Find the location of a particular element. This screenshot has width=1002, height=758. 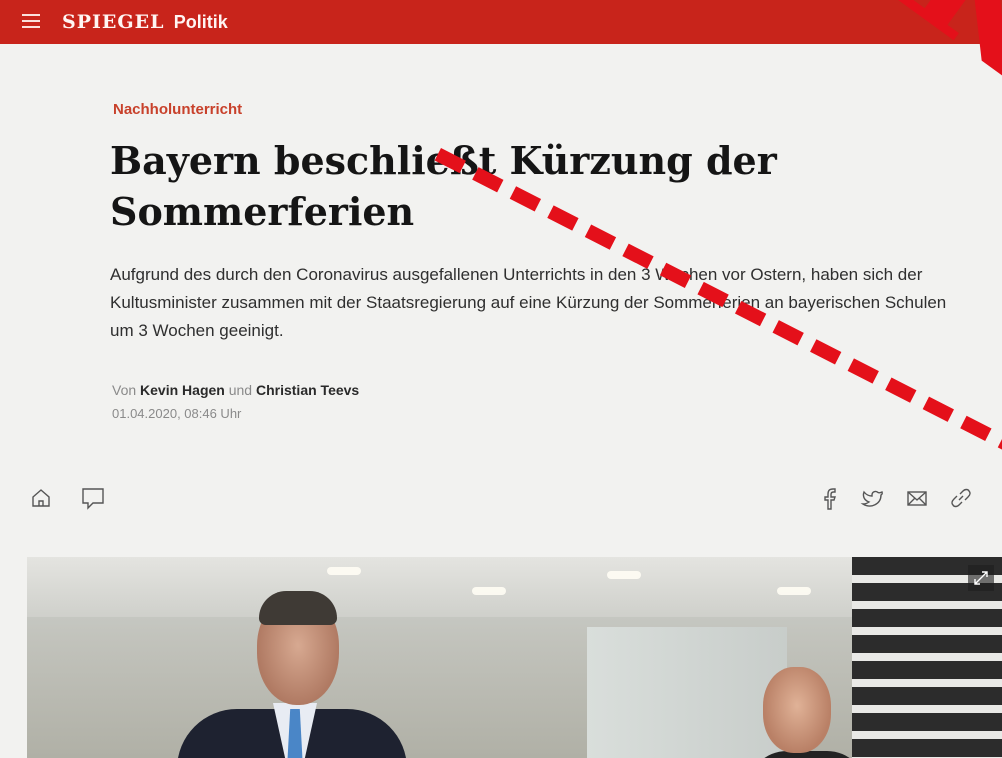

byline-prefix: Von is located at coordinates (124, 390).